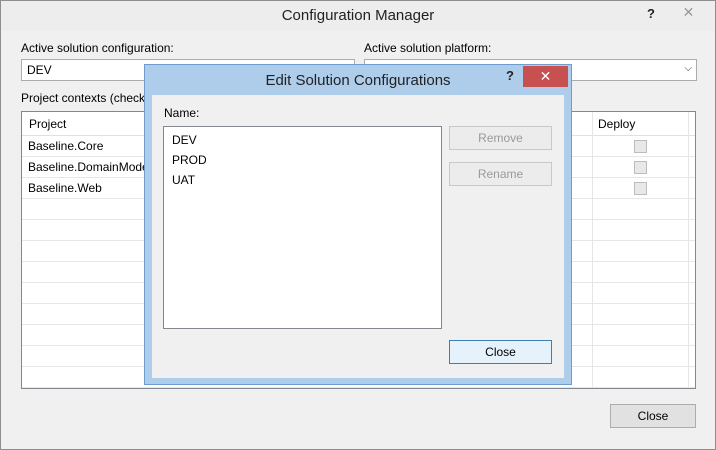 This screenshot has height=450, width=716. I want to click on window-title: Configuration Manager, so click(358, 15).